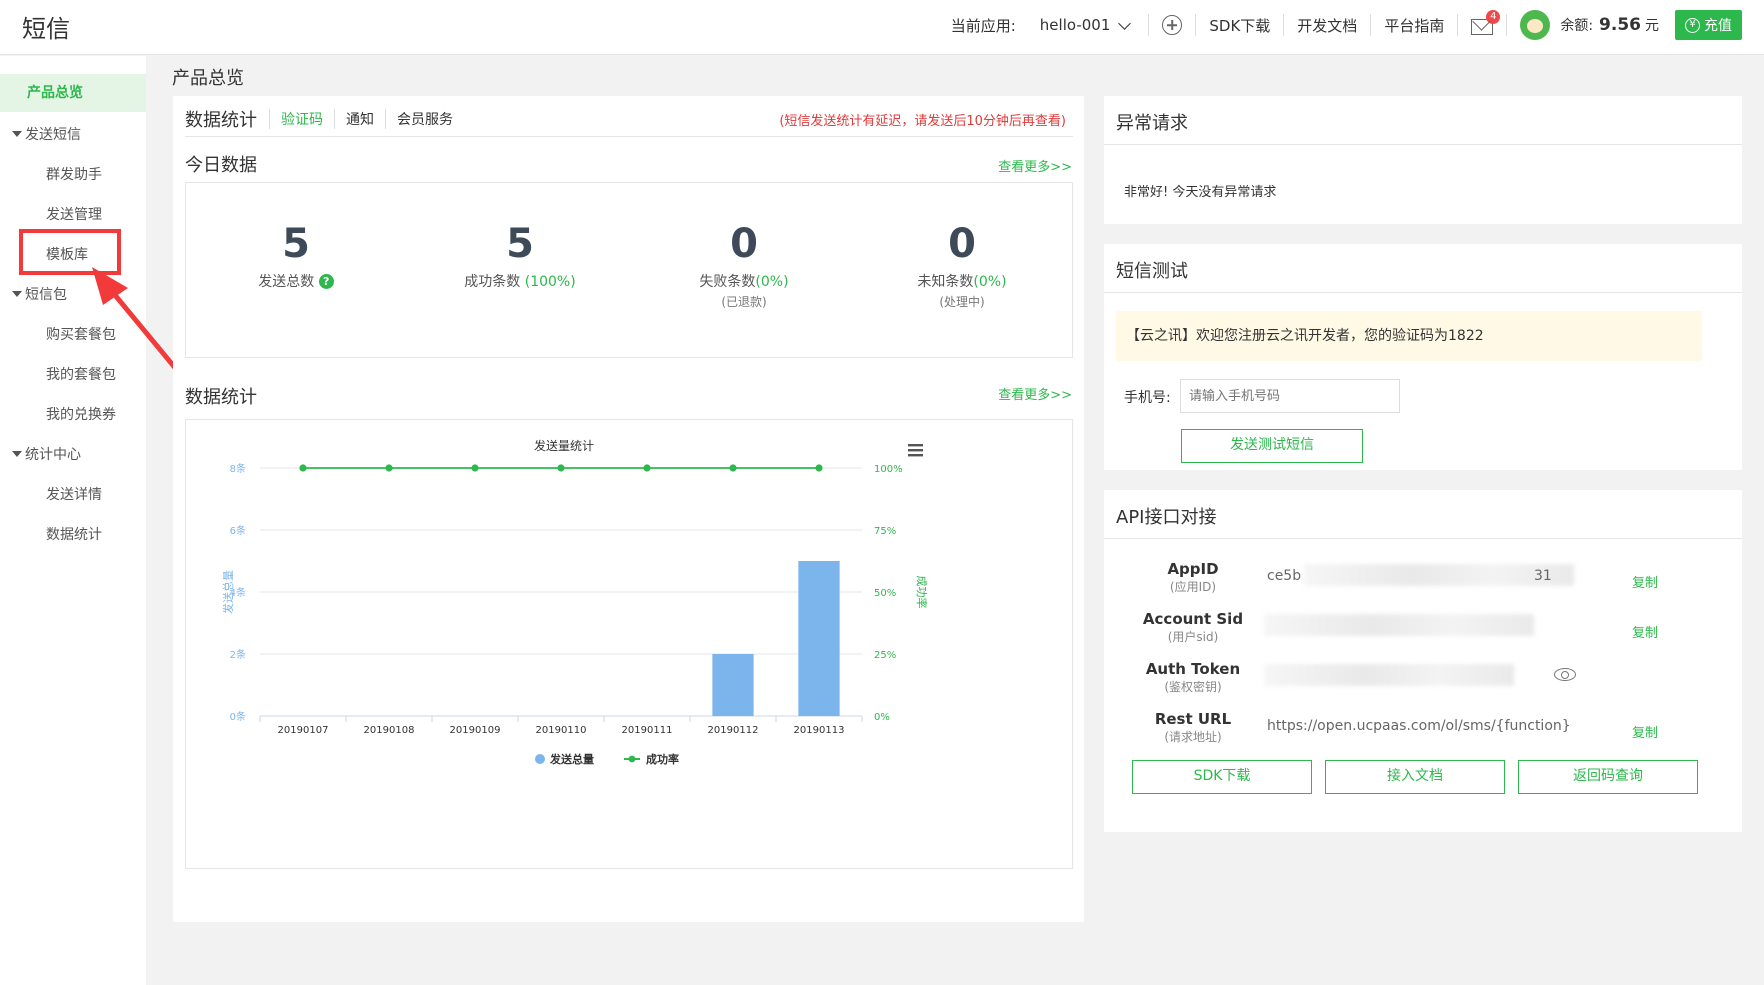 Image resolution: width=1764 pixels, height=985 pixels. Describe the element at coordinates (647, 730) in the screenshot. I see `x-tick-label: 20190111` at that location.